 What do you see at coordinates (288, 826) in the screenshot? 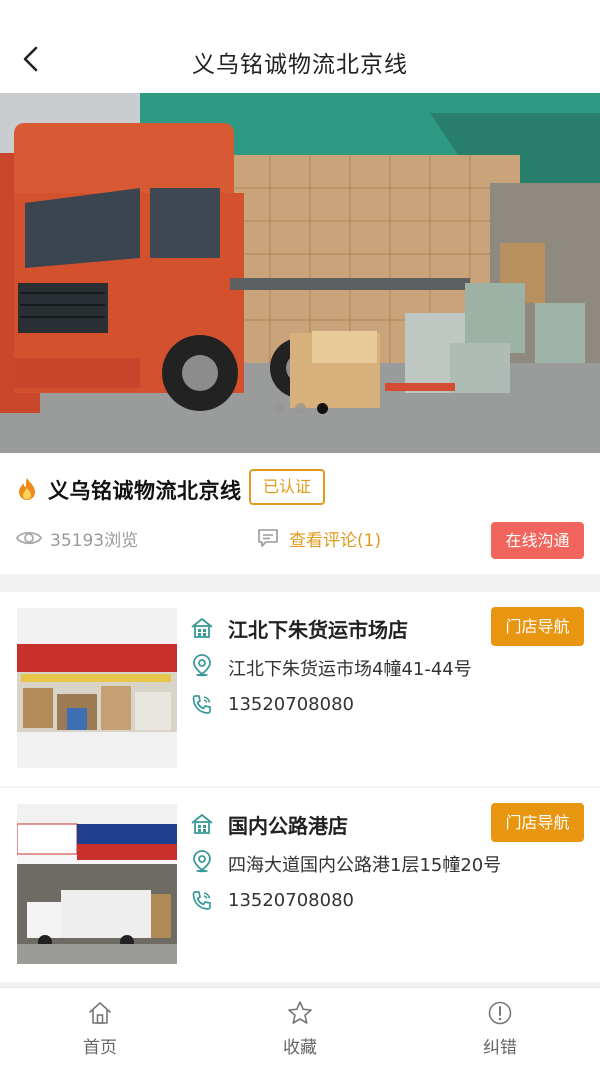
I see `store-name: 国内公路港店` at bounding box center [288, 826].